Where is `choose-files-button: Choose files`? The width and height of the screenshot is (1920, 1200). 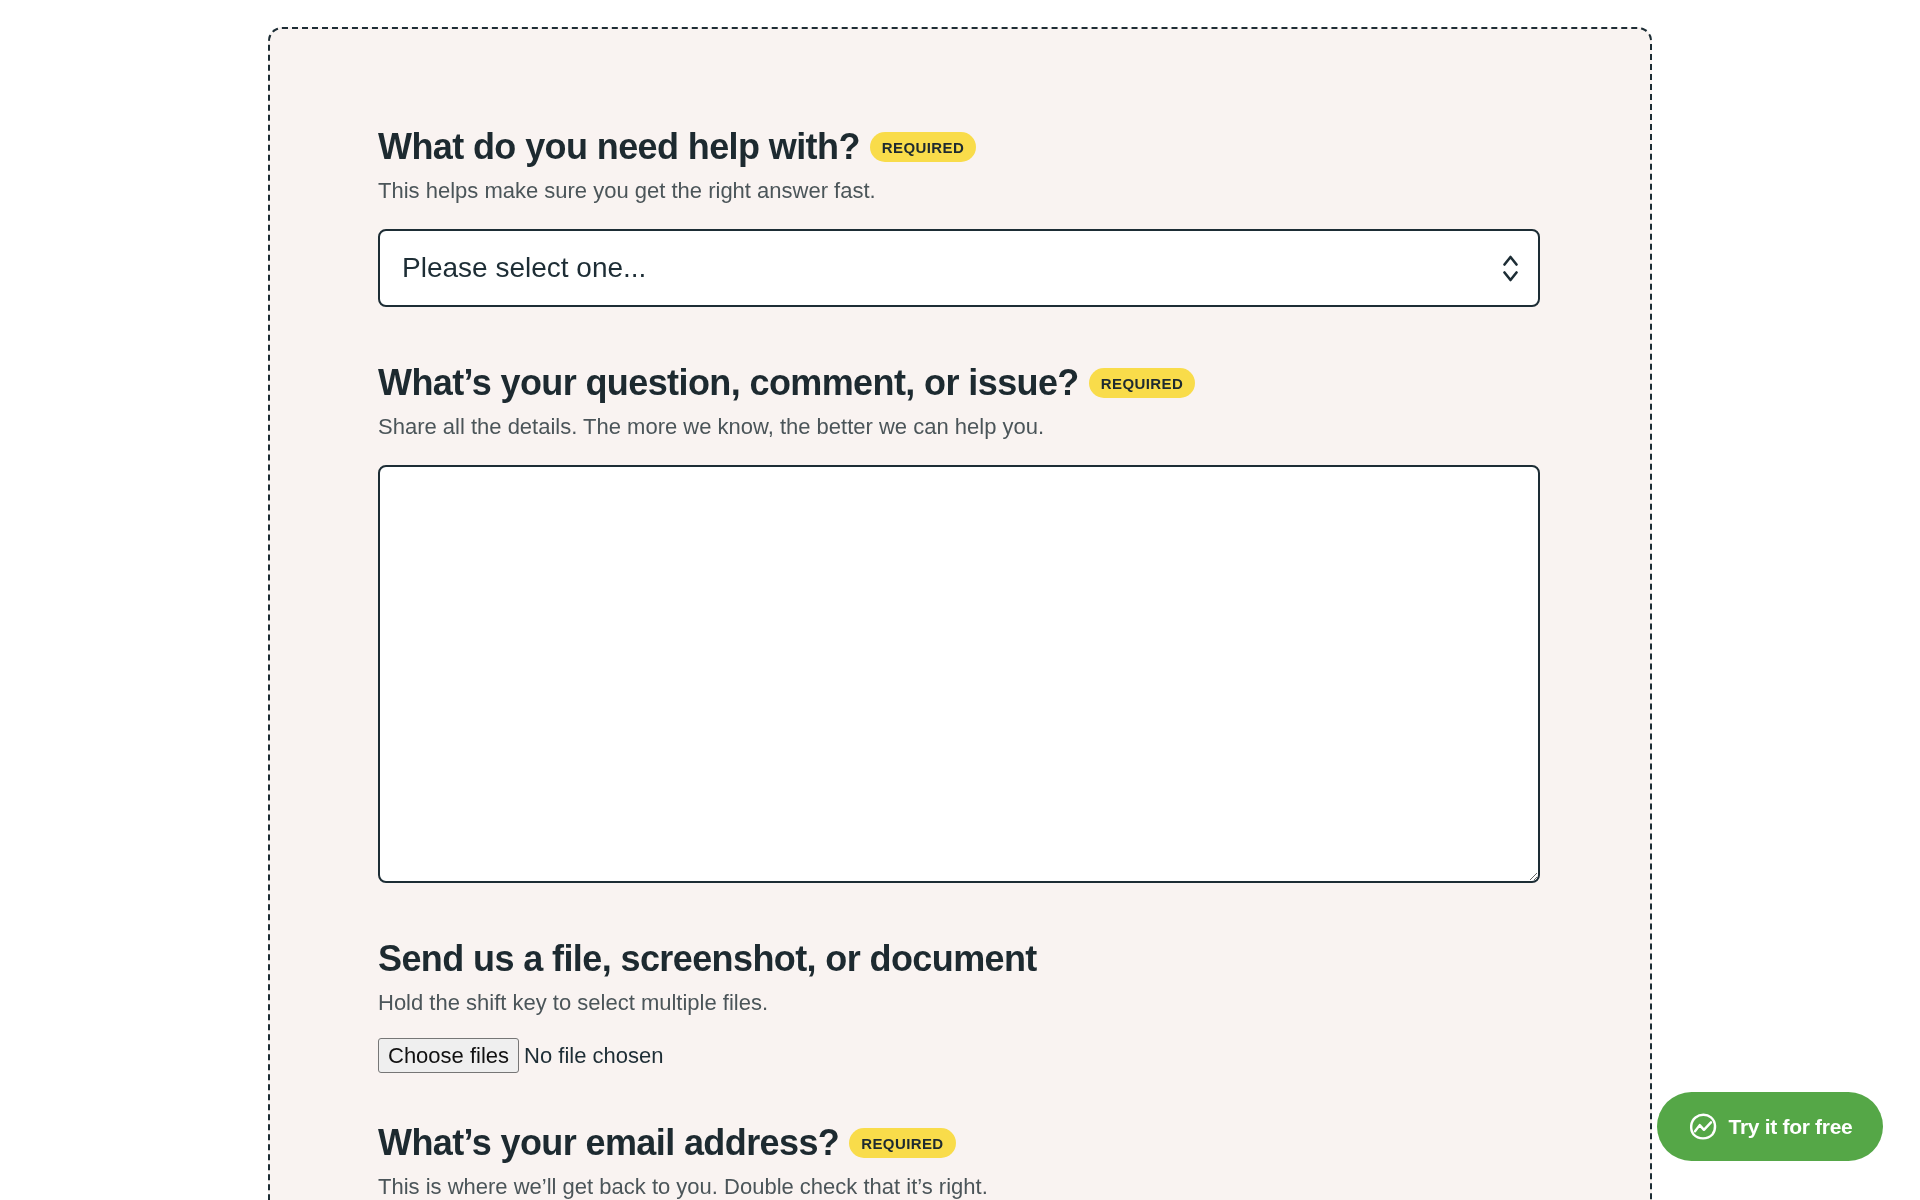
choose-files-button: Choose files is located at coordinates (449, 1055).